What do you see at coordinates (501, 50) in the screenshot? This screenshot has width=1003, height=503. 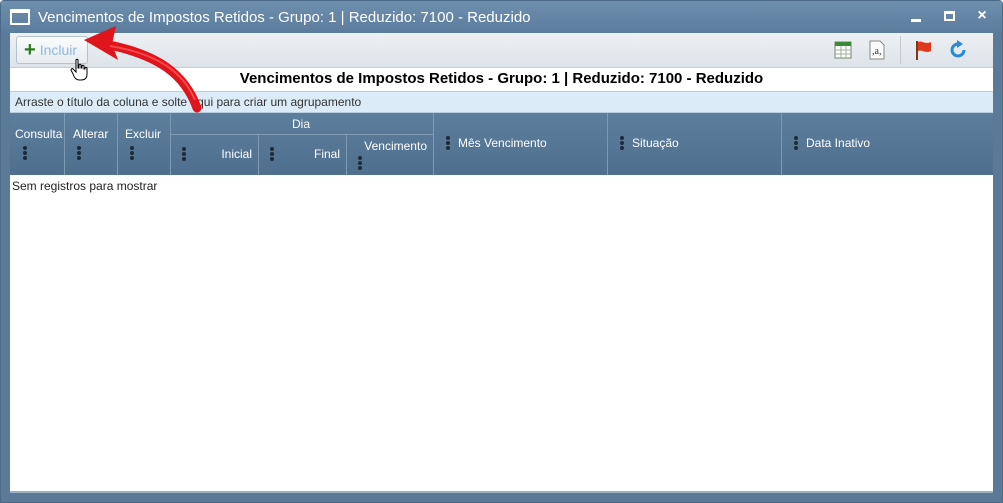 I see `toolbar: + Incluir ,a,` at bounding box center [501, 50].